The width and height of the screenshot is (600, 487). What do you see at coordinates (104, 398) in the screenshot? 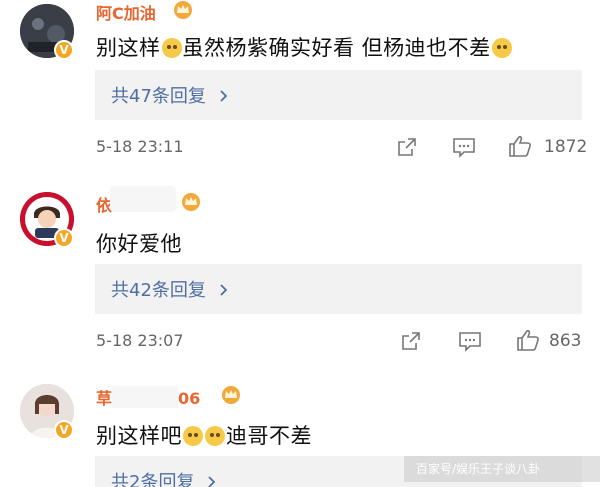
I see `username-part: 草` at bounding box center [104, 398].